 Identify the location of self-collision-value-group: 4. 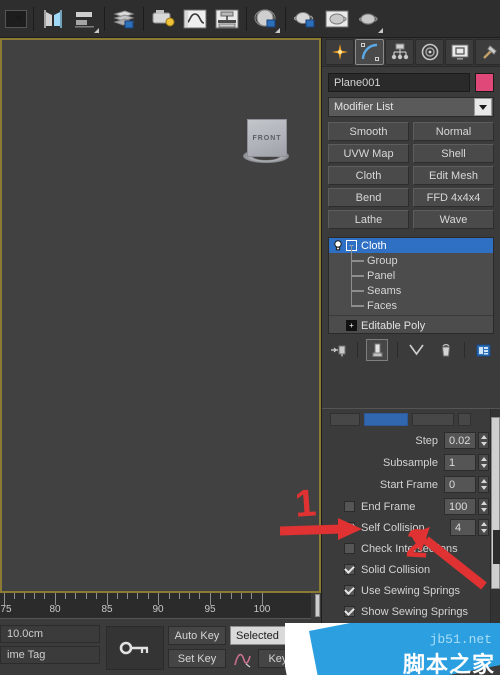
(469, 527).